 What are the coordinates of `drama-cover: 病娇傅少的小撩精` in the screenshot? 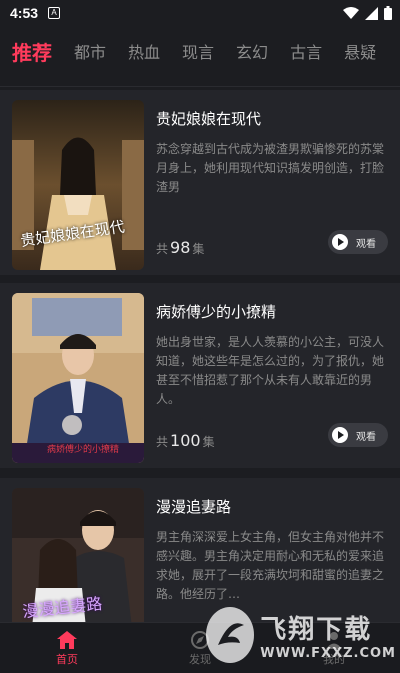 It's located at (78, 378).